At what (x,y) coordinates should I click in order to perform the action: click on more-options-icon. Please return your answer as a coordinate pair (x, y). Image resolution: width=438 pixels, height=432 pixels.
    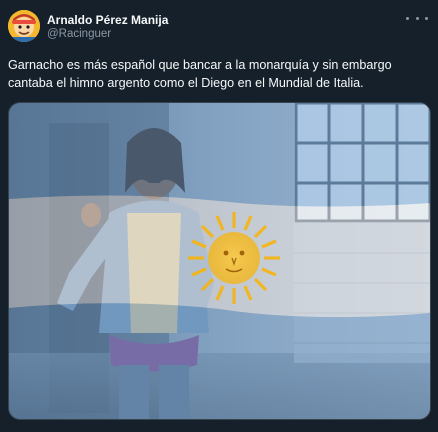
    Looking at the image, I should click on (407, 18).